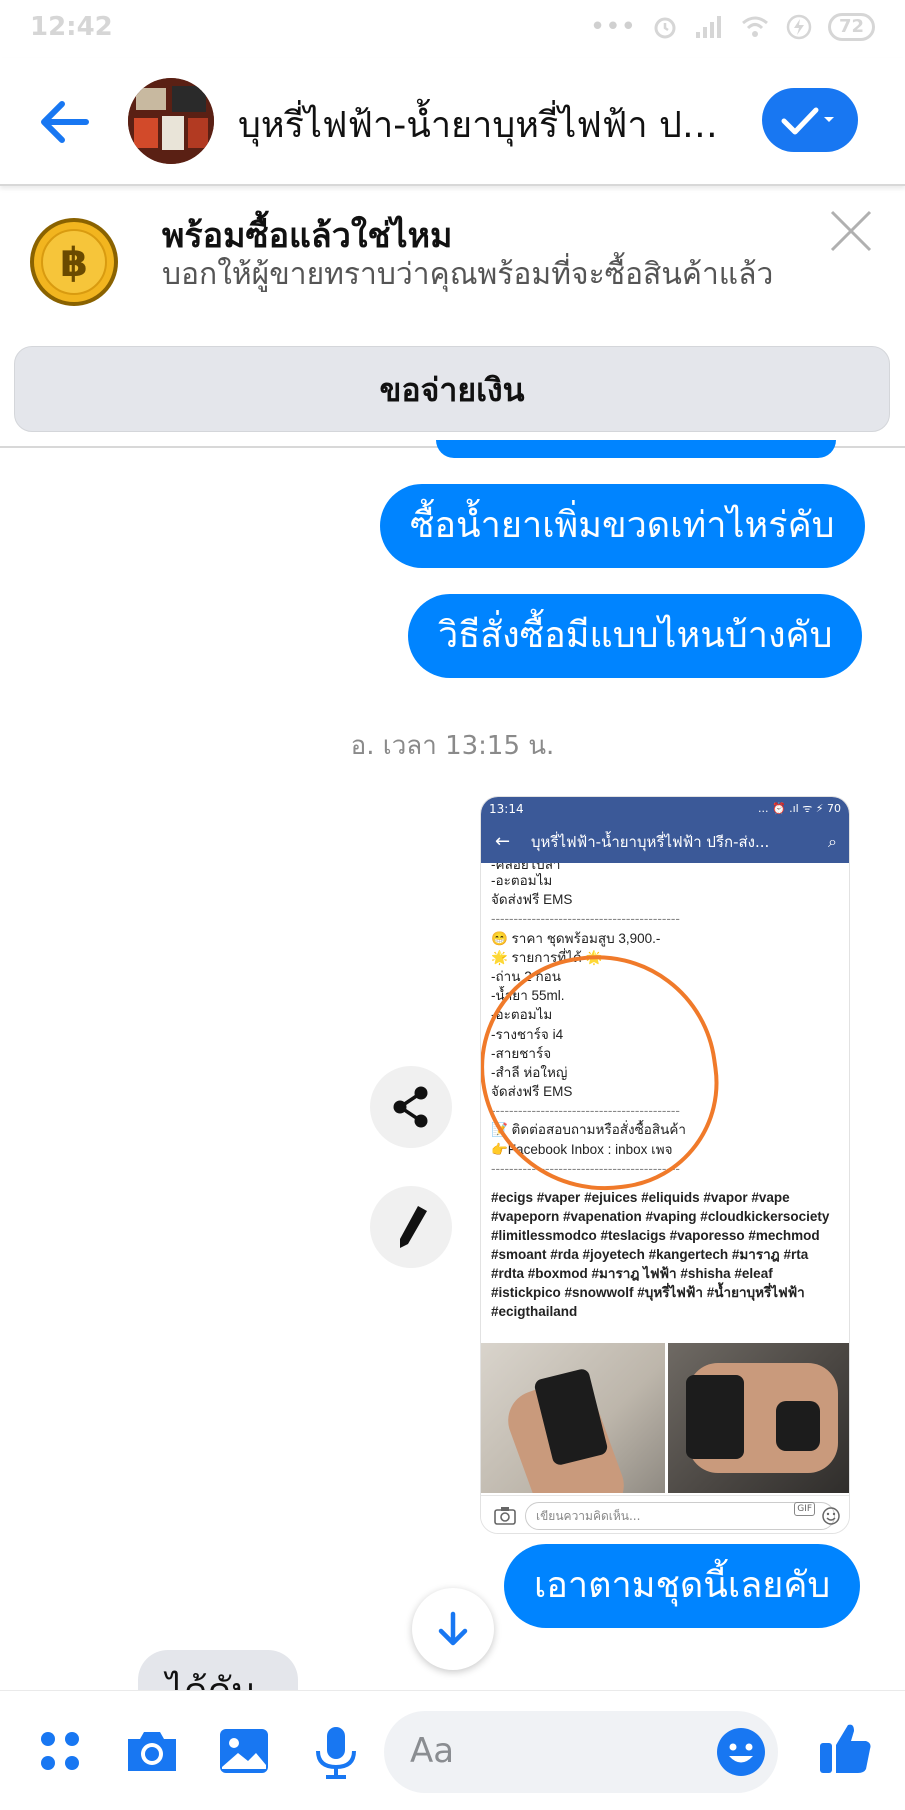 The height and width of the screenshot is (1810, 905). I want to click on menu-dots-icon, so click(60, 1751).